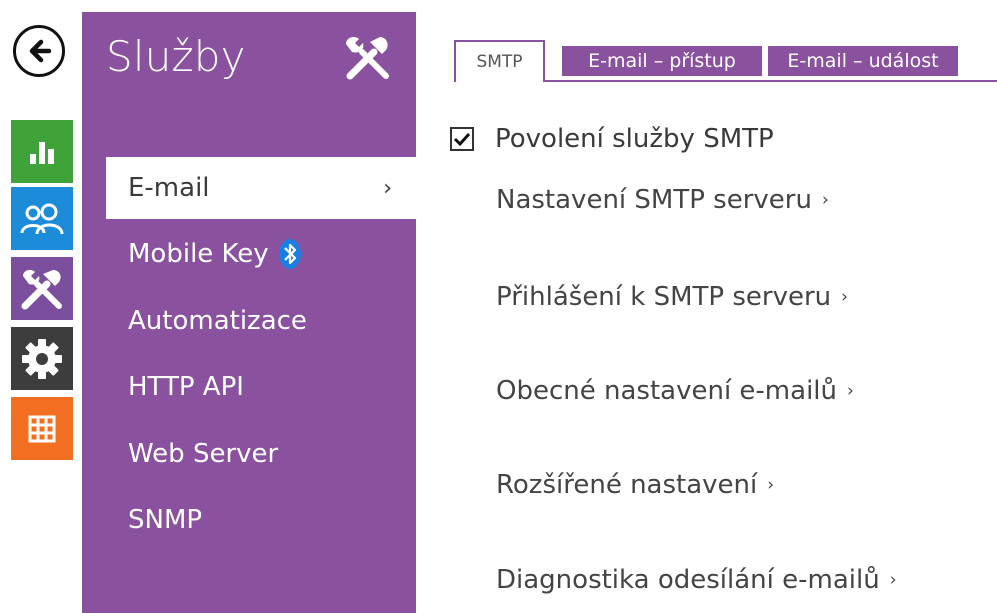 The height and width of the screenshot is (613, 997). I want to click on section-advanced: Rozšířené nastavení ›, so click(635, 485).